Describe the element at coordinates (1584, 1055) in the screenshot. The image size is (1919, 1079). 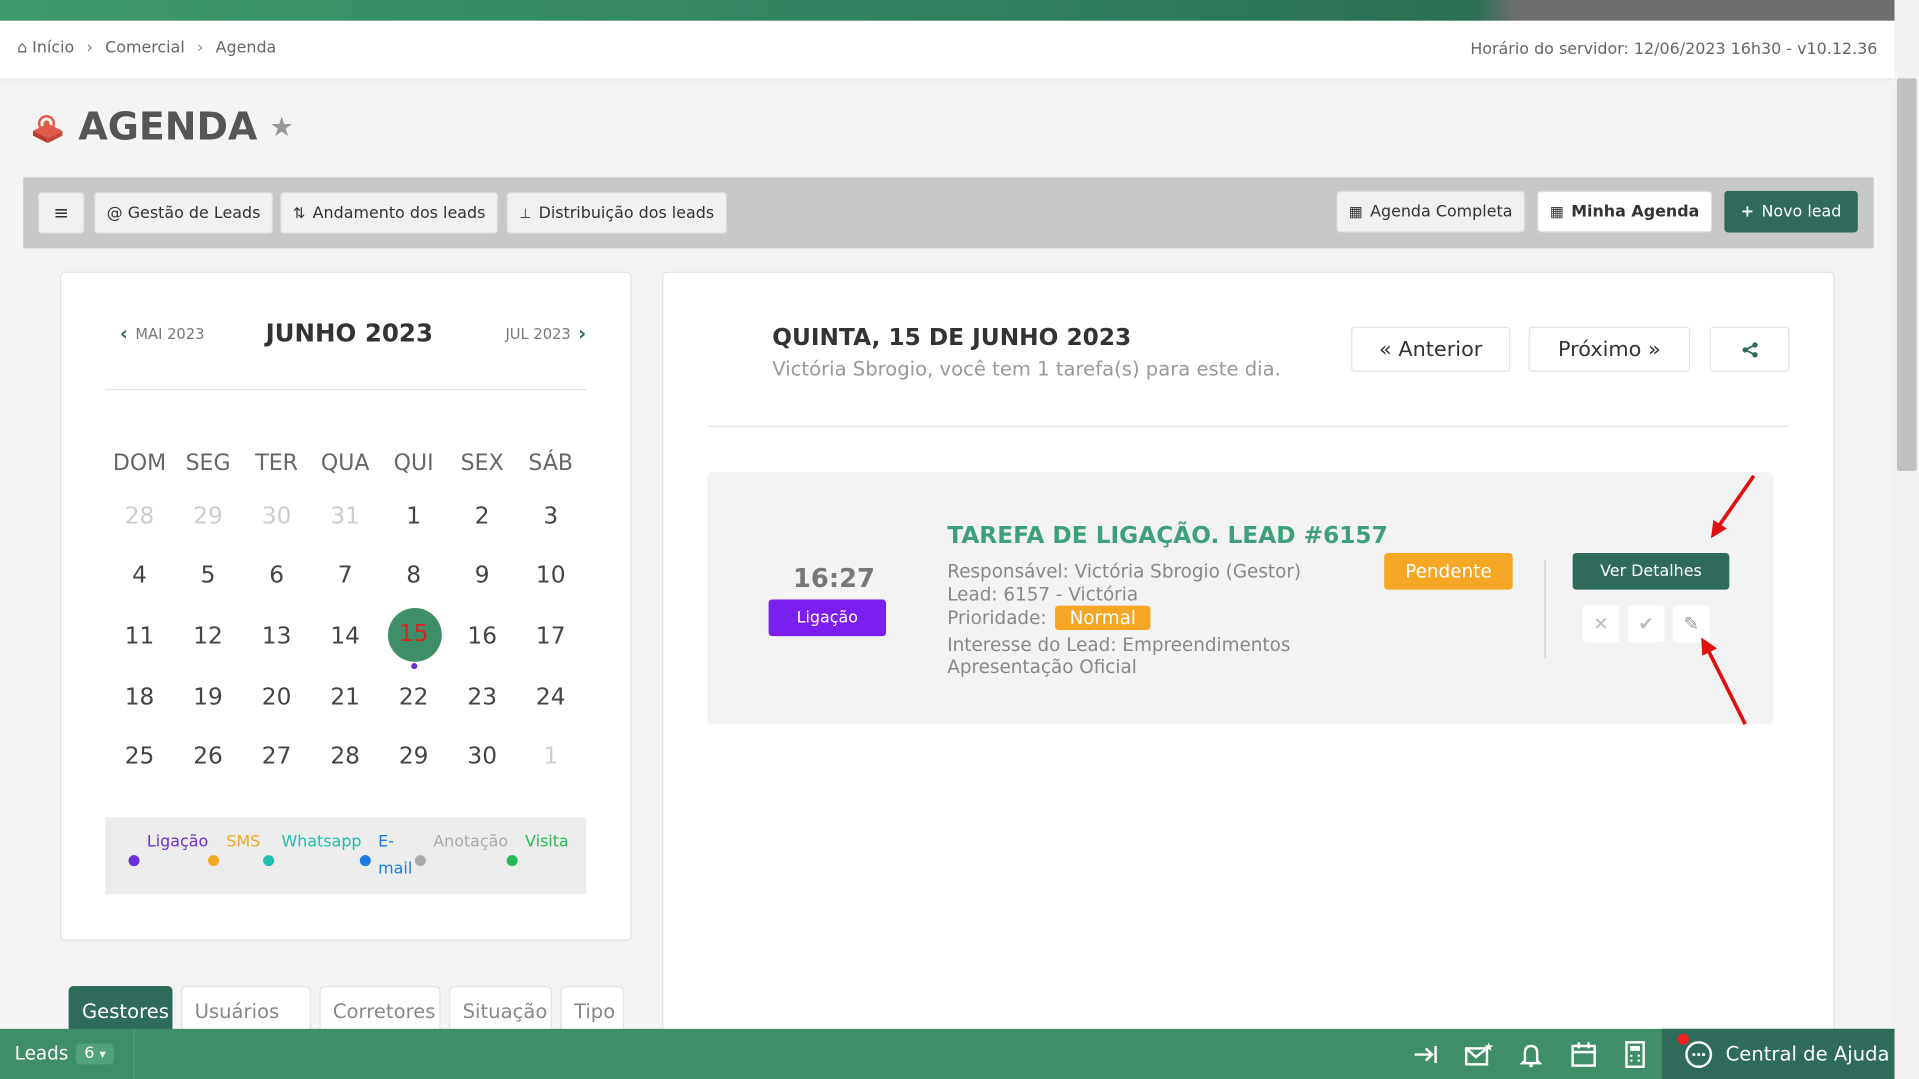
I see `calendar-icon` at that location.